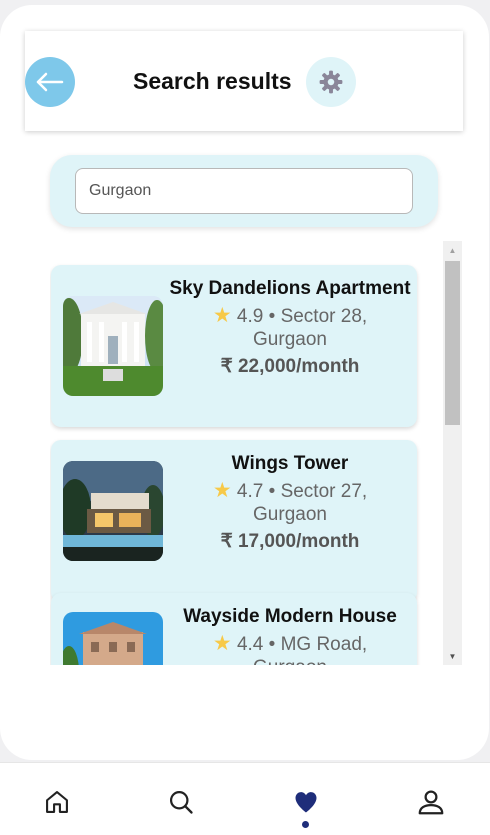 The image size is (490, 835). Describe the element at coordinates (452, 656) in the screenshot. I see `scroll-down-arrow-icon: ▼` at that location.